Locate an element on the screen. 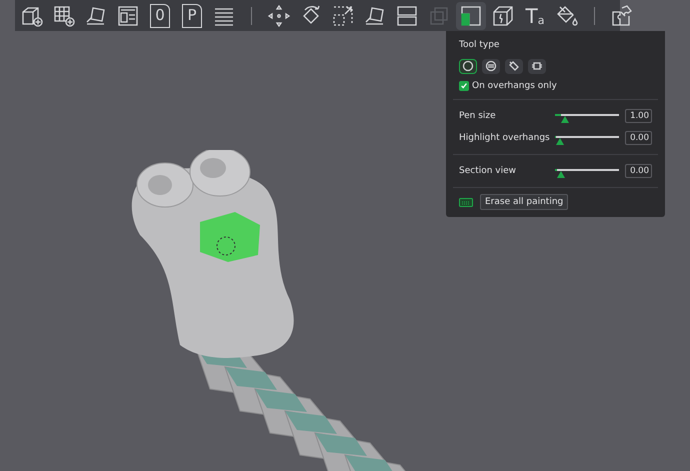  value-field: 1.00 is located at coordinates (638, 116).